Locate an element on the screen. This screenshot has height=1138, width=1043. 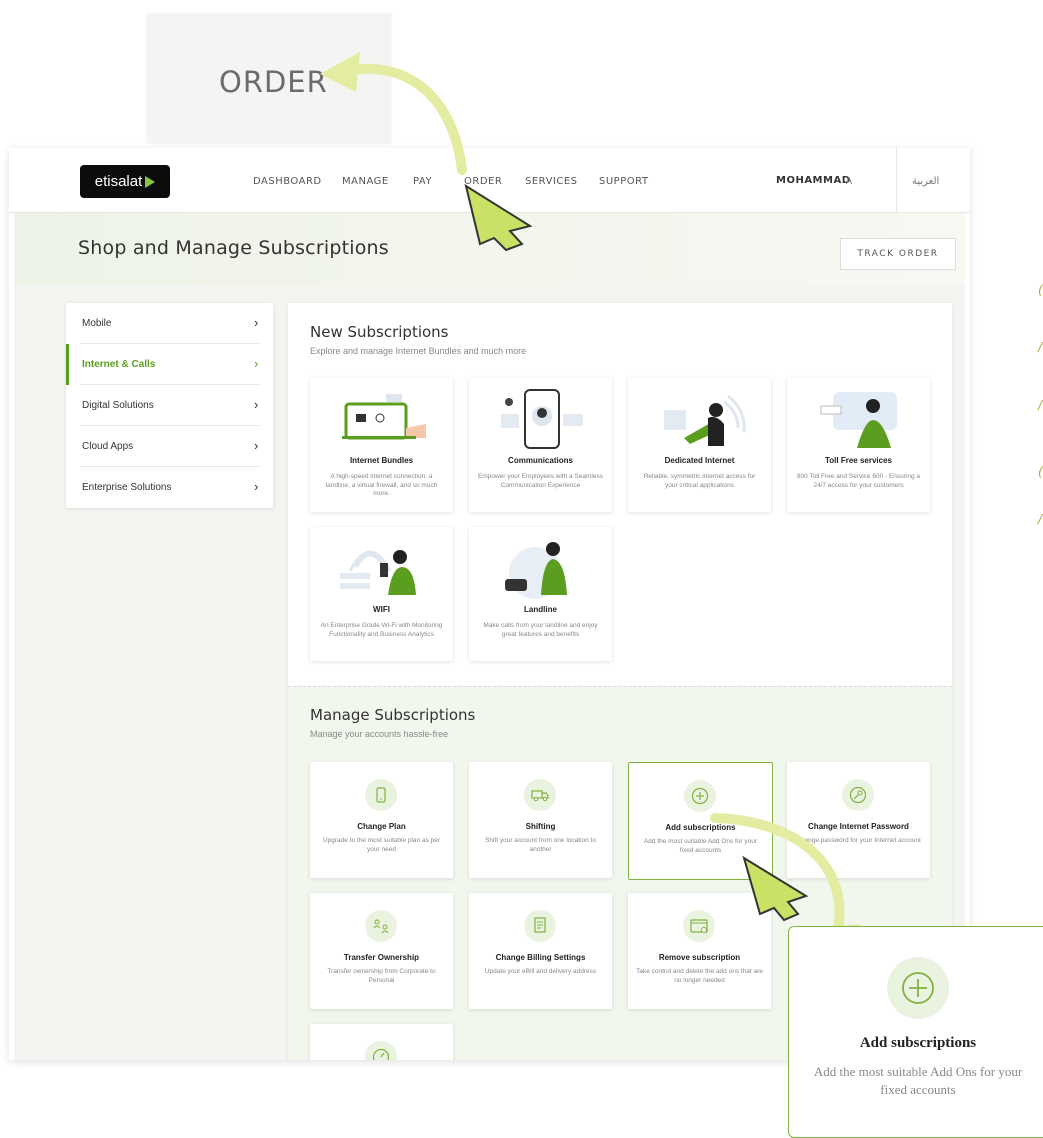
language-switch: العربية is located at coordinates (925, 181).